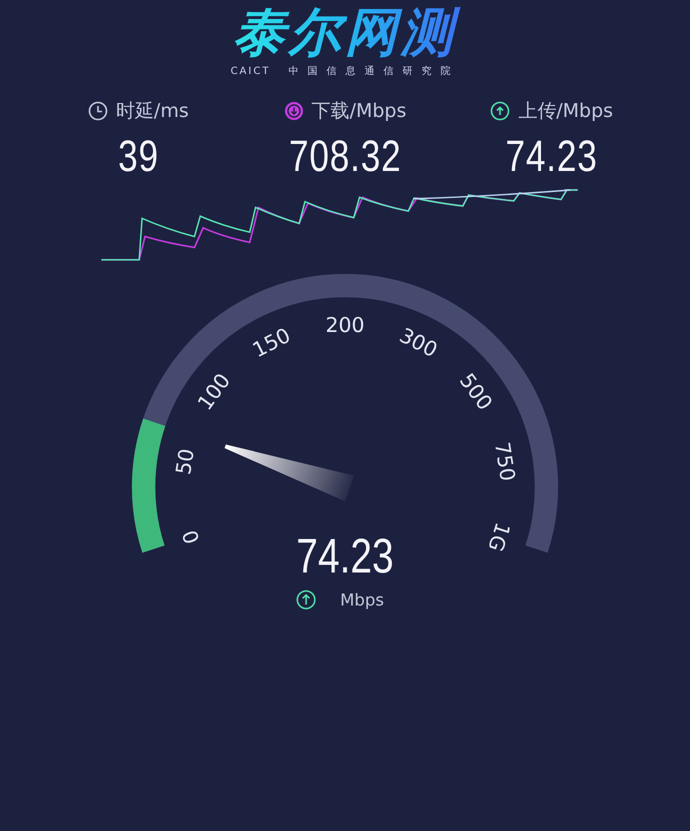 Image resolution: width=690 pixels, height=831 pixels. What do you see at coordinates (566, 111) in the screenshot?
I see `metric-label: 上传/Mbps` at bounding box center [566, 111].